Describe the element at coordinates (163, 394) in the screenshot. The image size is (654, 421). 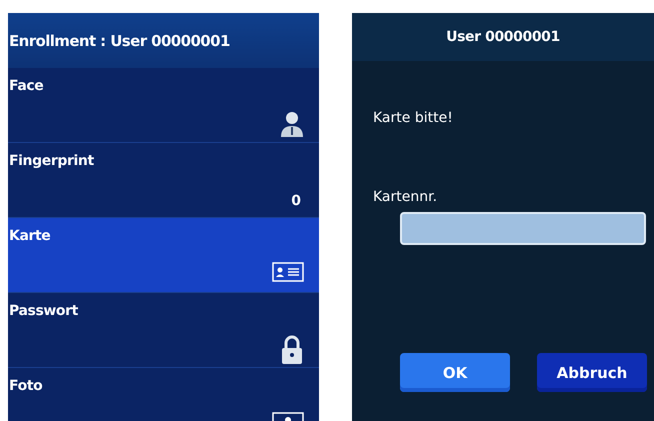
I see `menu-item: Foto` at that location.